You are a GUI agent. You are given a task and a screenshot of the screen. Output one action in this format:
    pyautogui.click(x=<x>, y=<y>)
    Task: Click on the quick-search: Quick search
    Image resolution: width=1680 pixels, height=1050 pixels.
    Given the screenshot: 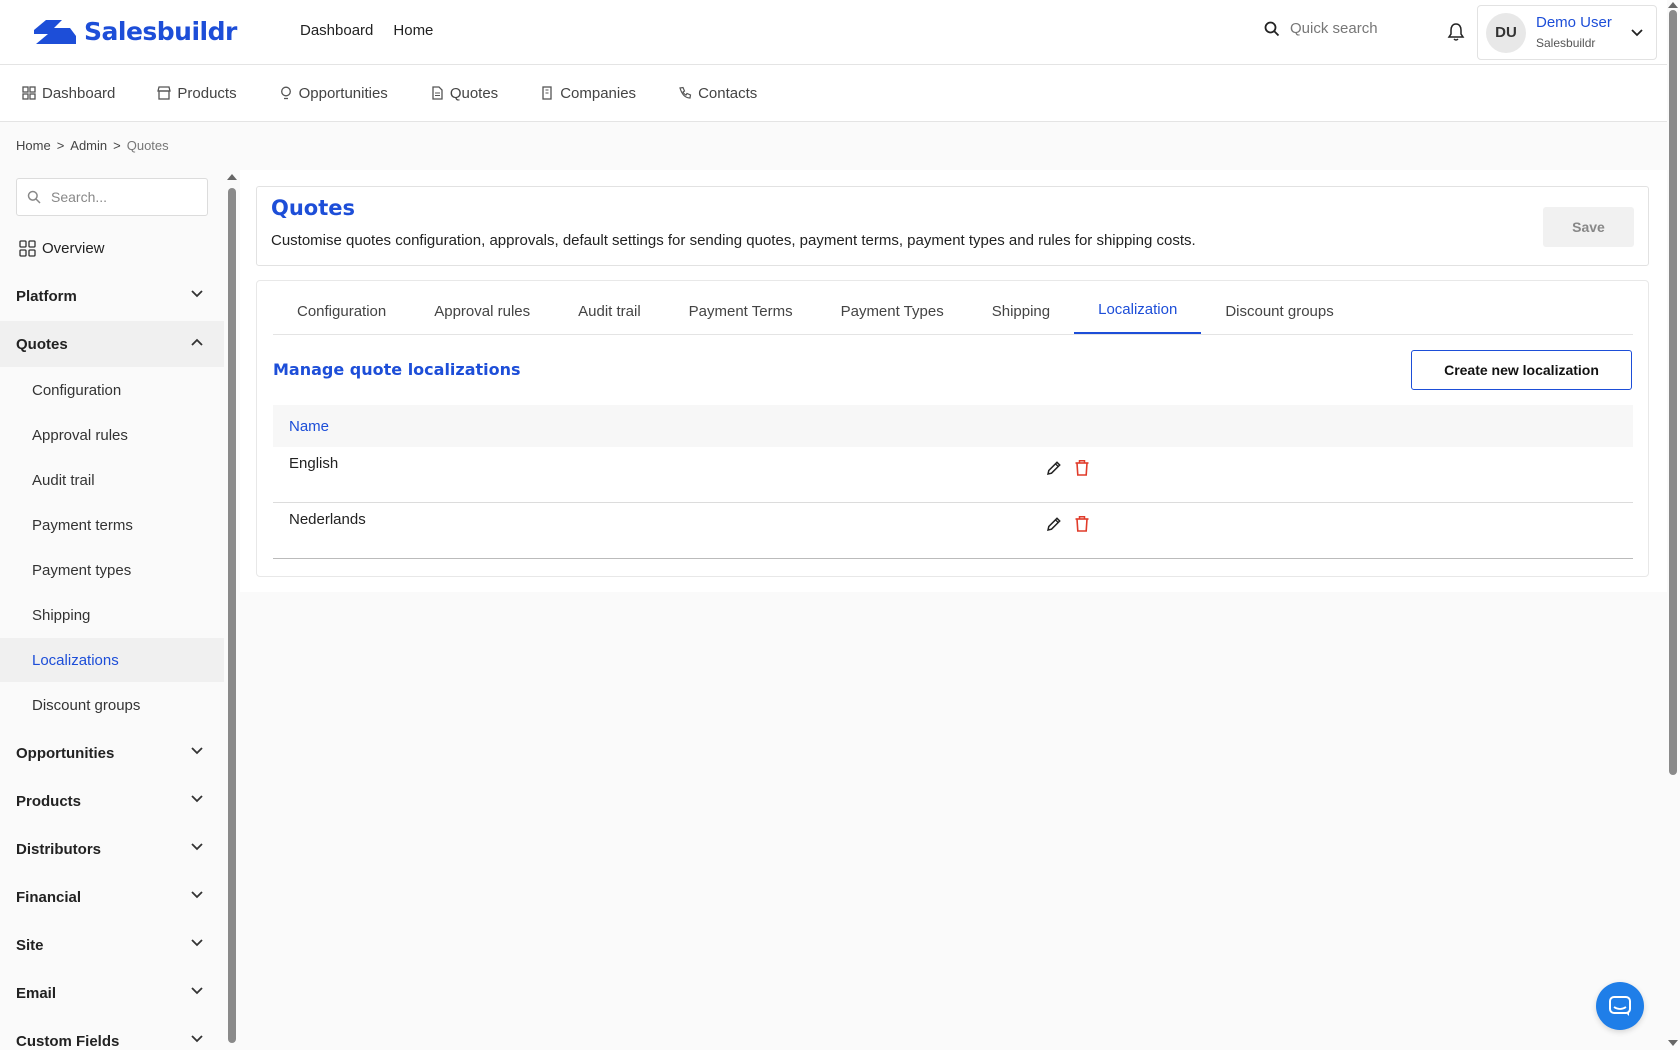 What is the action you would take?
    pyautogui.click(x=1321, y=28)
    